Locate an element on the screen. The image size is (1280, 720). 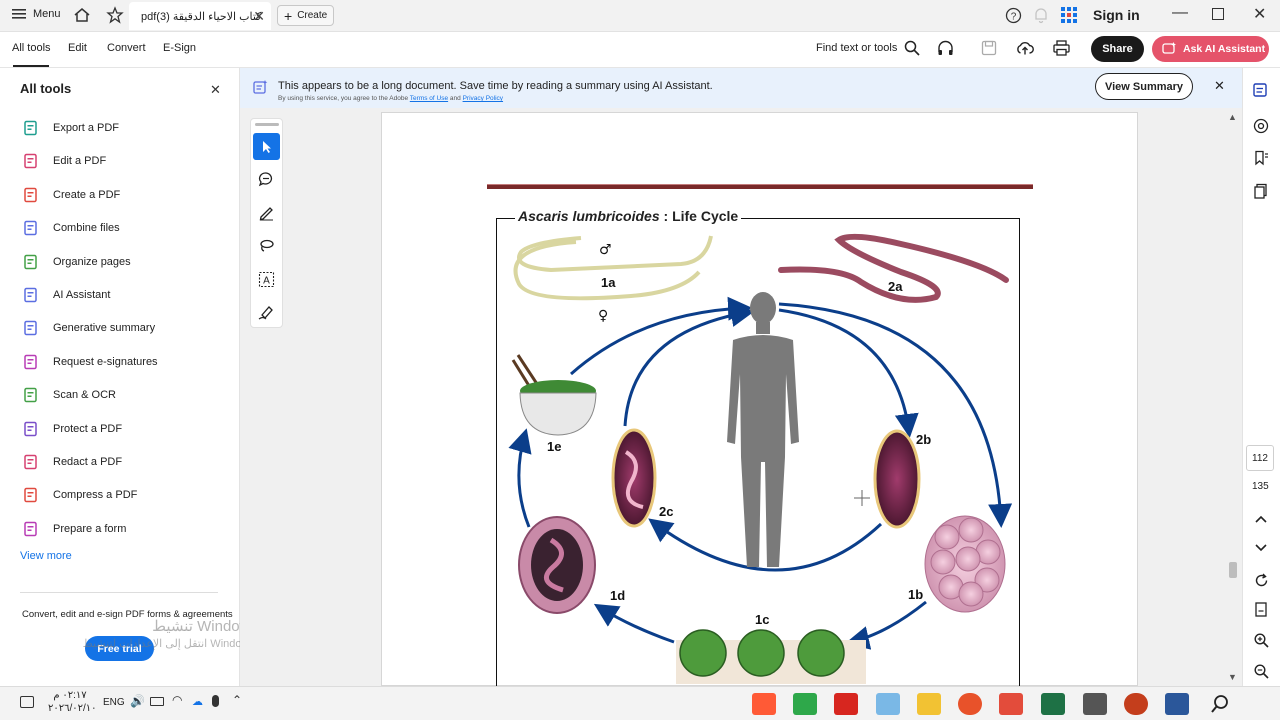
ask-ai-button: Ask AI Assistant is located at coordinates (1210, 49).